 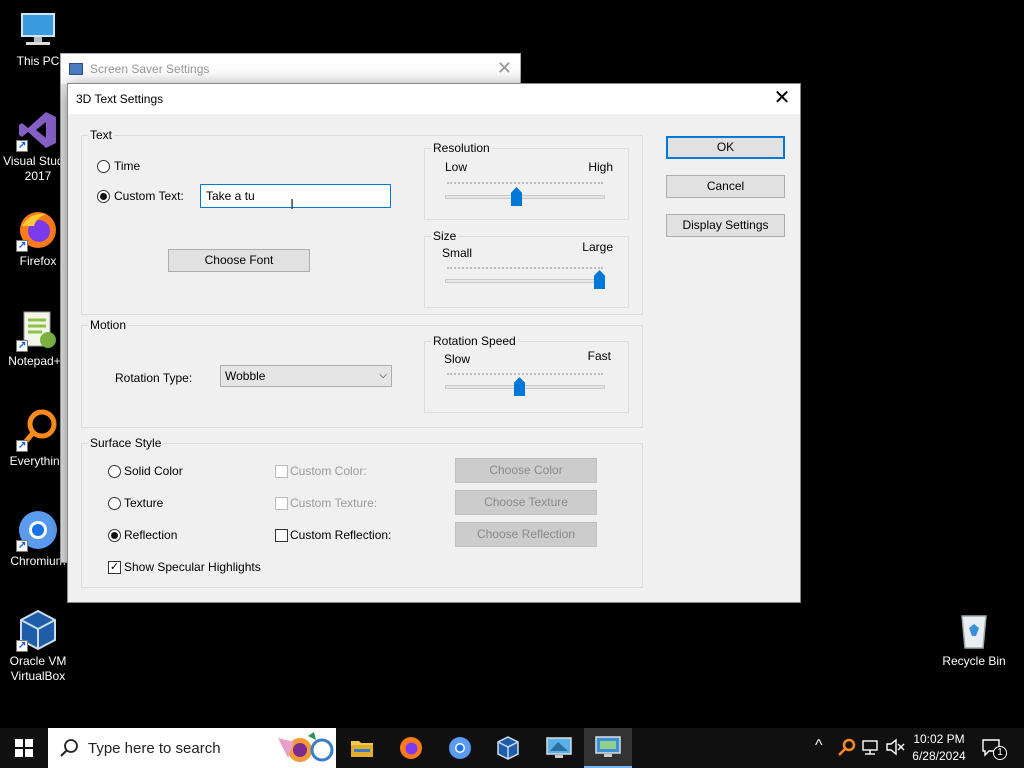 I want to click on everything-search-icon, so click(x=38, y=430).